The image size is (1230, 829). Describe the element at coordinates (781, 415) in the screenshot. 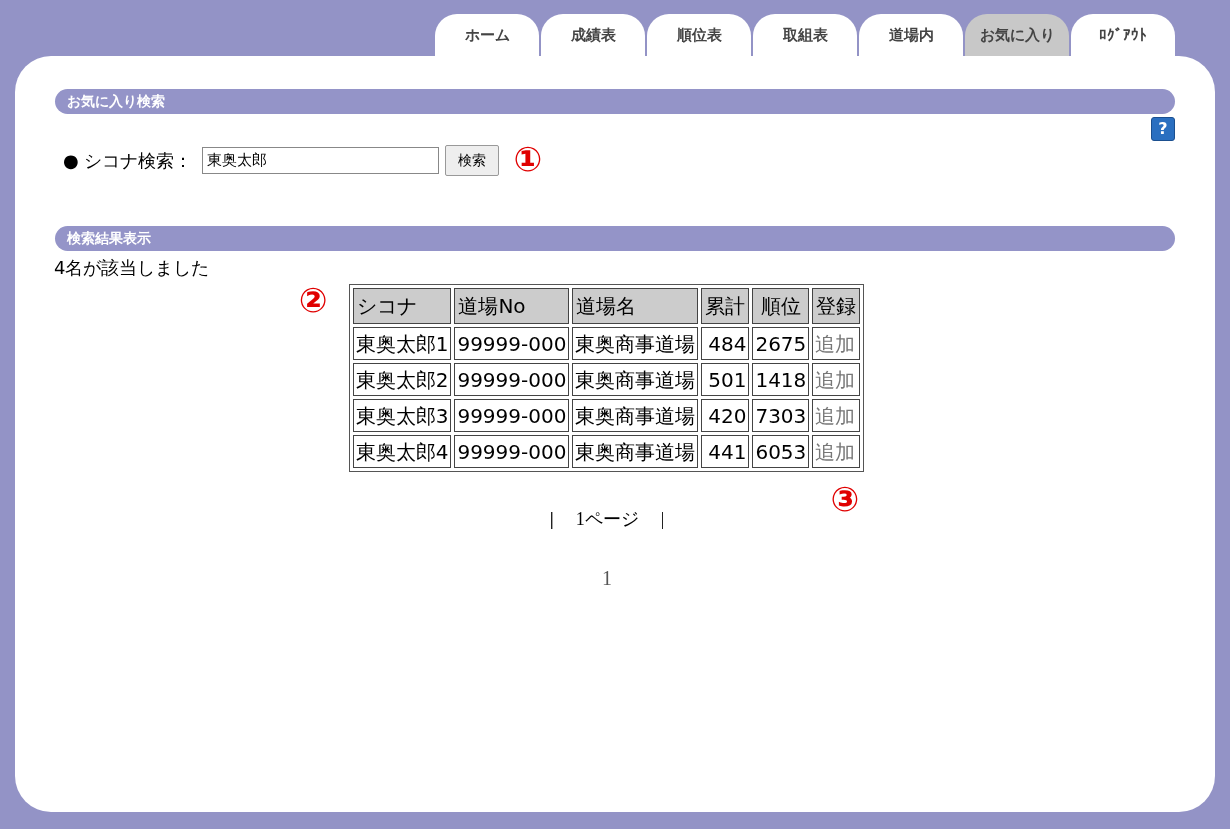

I see `table-cell: 7303` at that location.